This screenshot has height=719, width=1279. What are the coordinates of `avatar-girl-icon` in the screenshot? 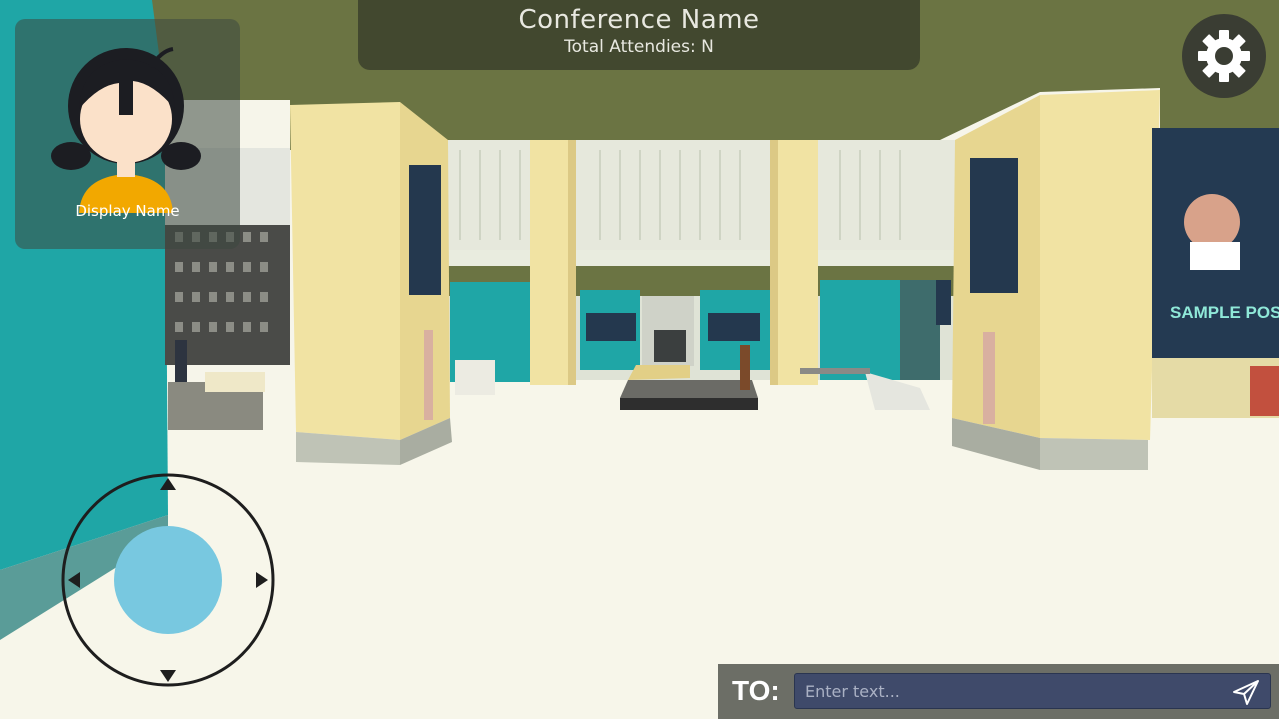 It's located at (126, 130).